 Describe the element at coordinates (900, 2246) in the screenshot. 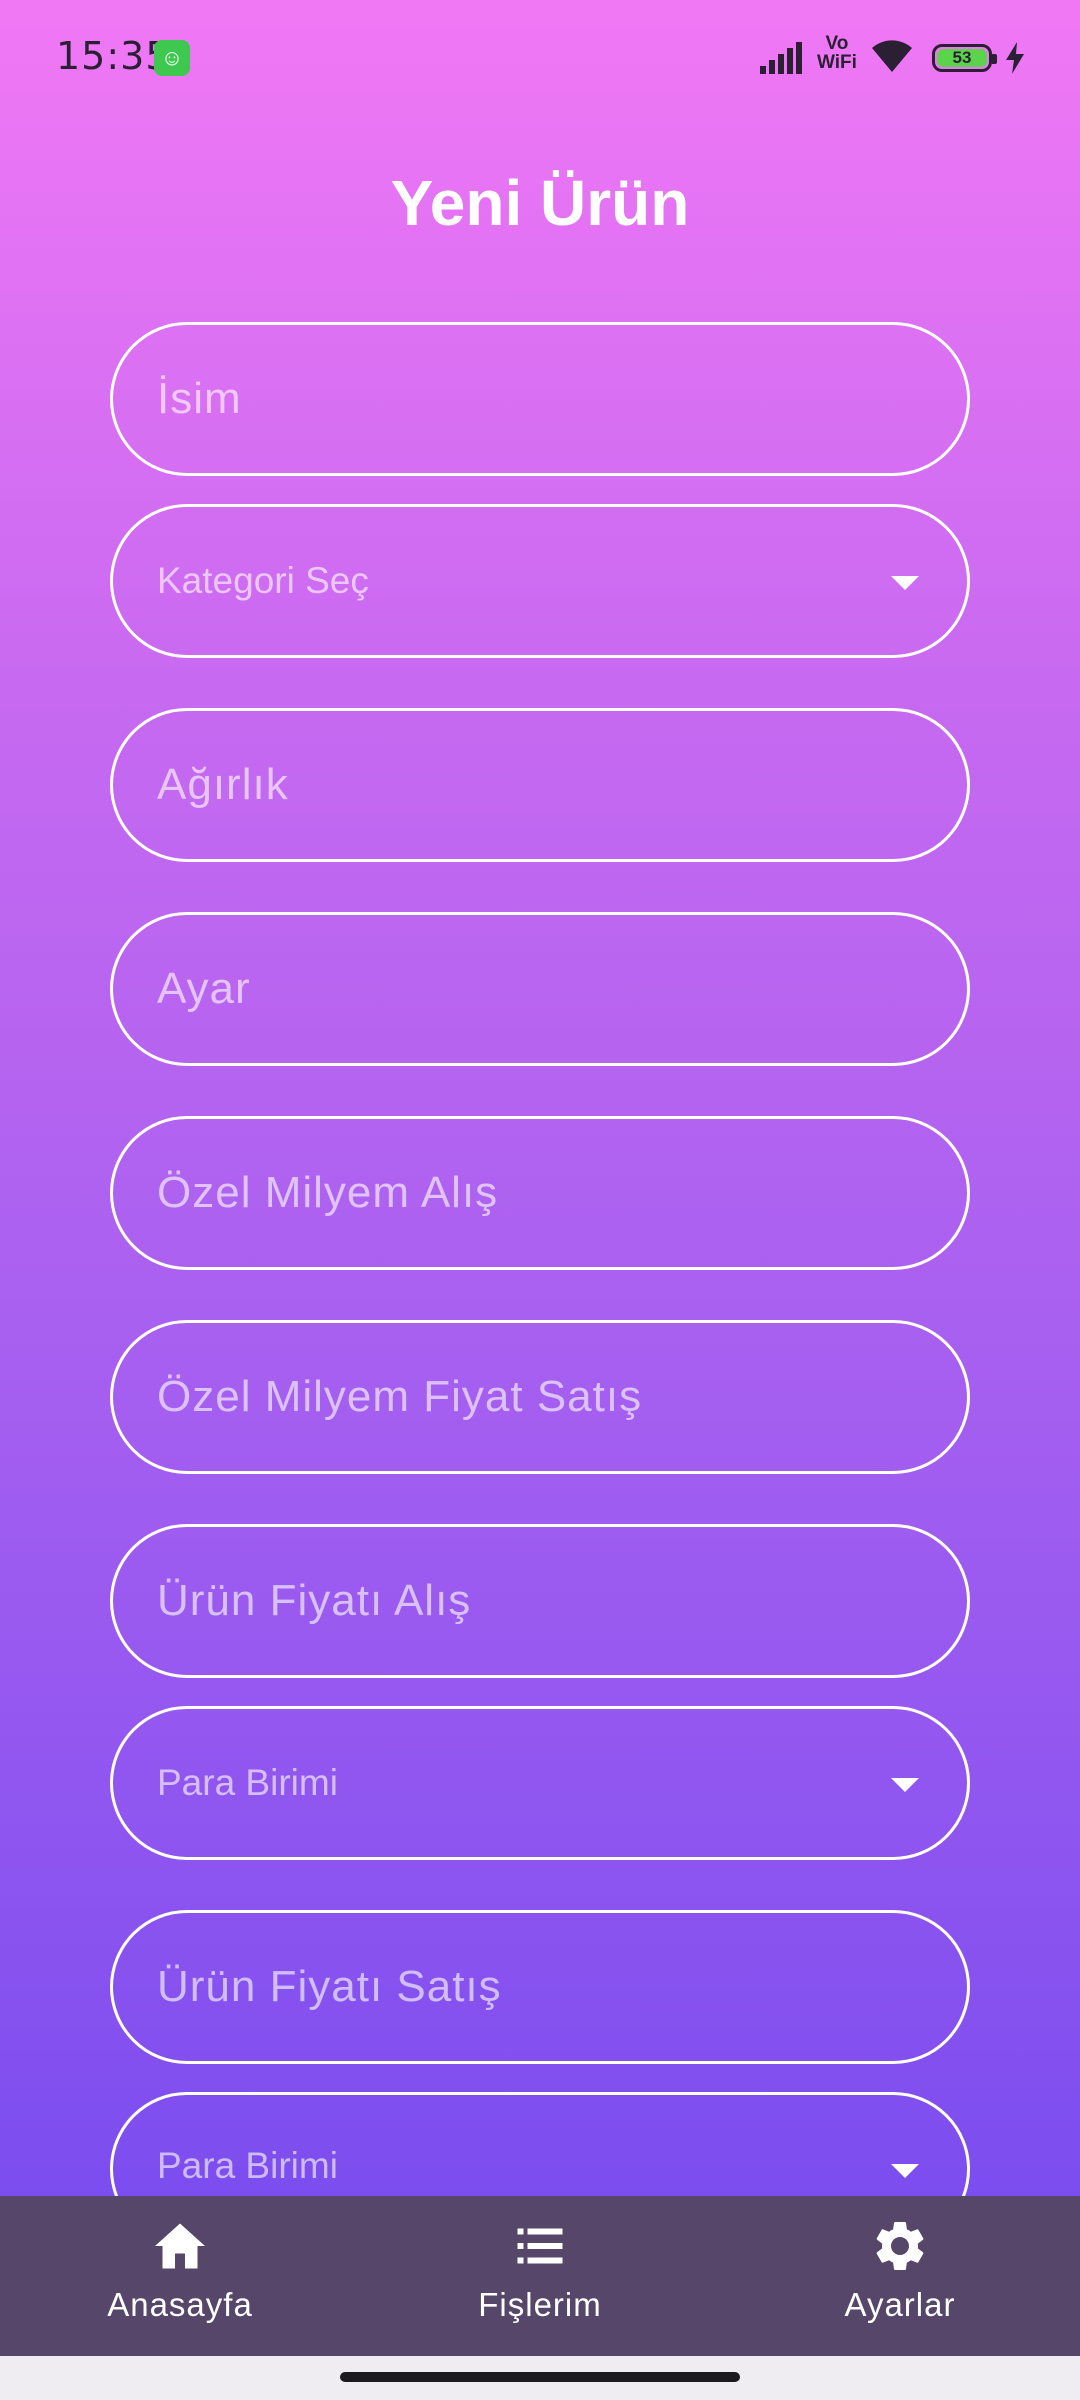

I see `gear-icon` at that location.